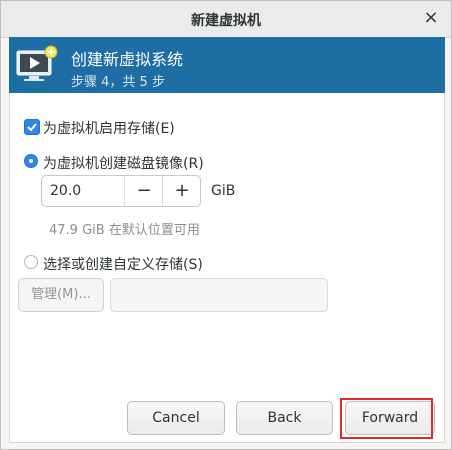  I want to click on custom-storage-radio, so click(31, 262).